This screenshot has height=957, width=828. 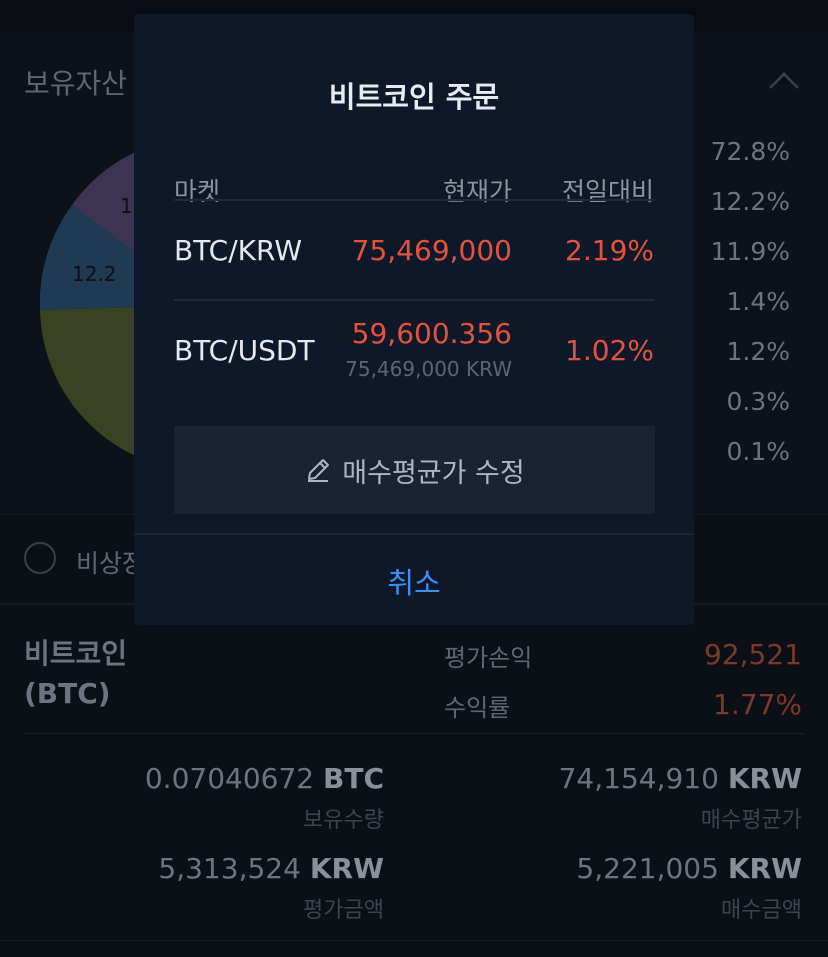 I want to click on pie-label-blue: 12.2, so click(x=94, y=274).